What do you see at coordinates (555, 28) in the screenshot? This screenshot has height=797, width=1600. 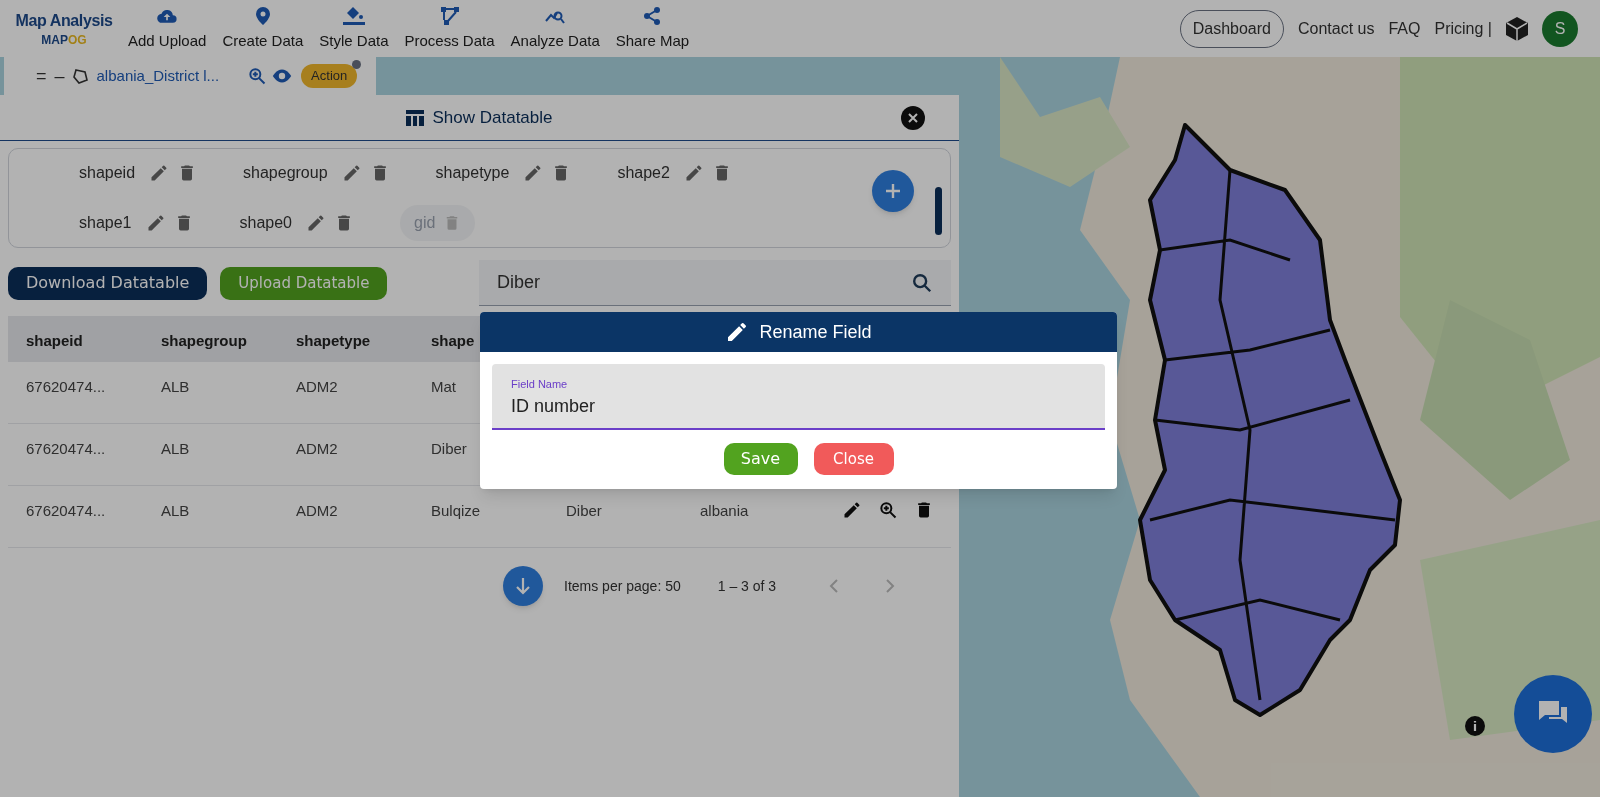 I see `nav-button: Analyze Data` at bounding box center [555, 28].